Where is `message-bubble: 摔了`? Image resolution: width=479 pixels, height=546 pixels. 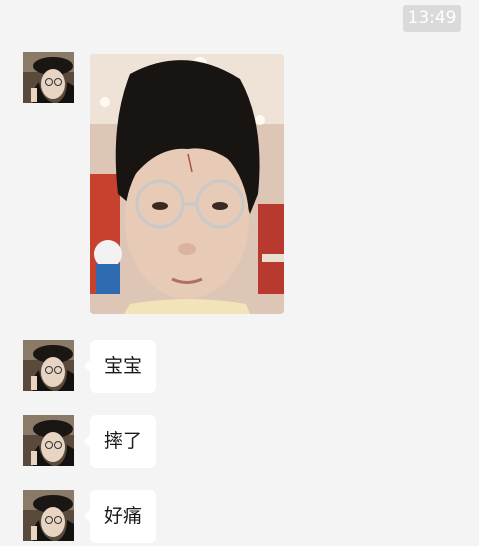
message-bubble: 摔了 is located at coordinates (120, 441).